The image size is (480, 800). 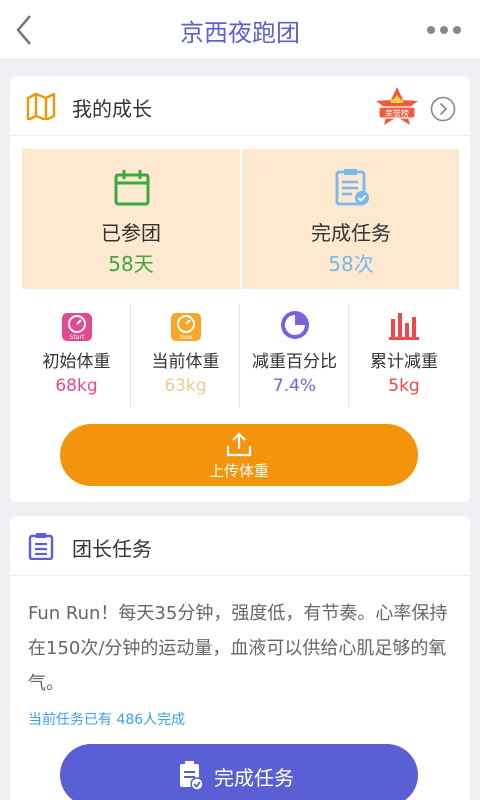 What do you see at coordinates (404, 386) in the screenshot?
I see `metric-value: 5kg` at bounding box center [404, 386].